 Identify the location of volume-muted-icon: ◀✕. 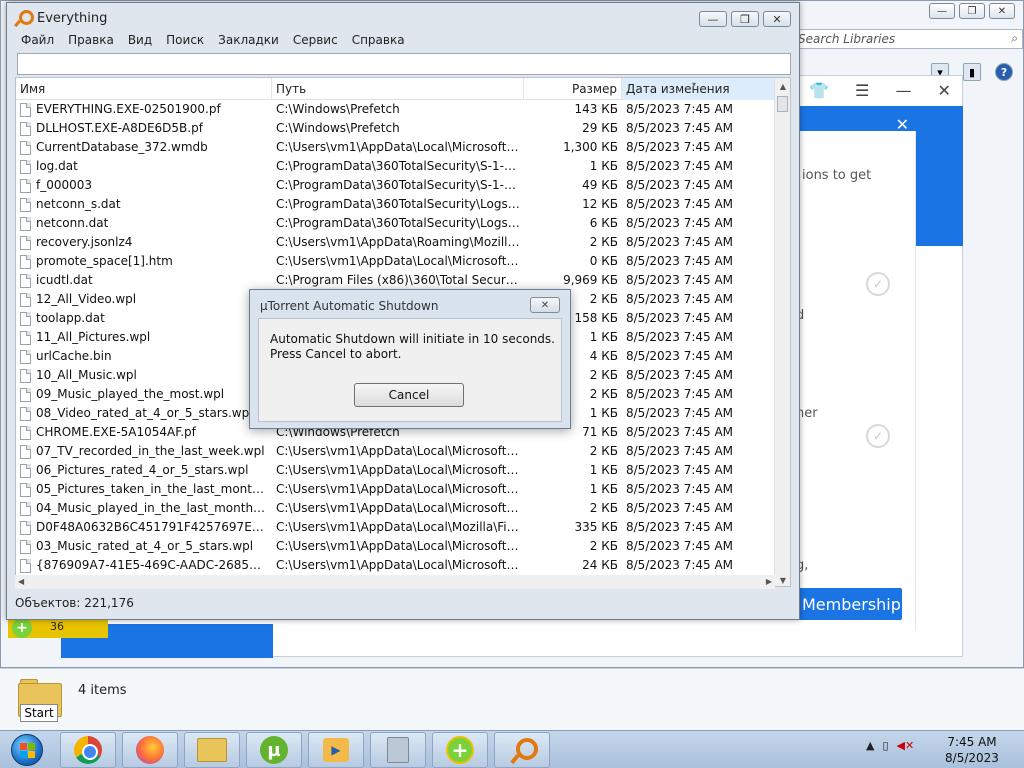
(906, 745).